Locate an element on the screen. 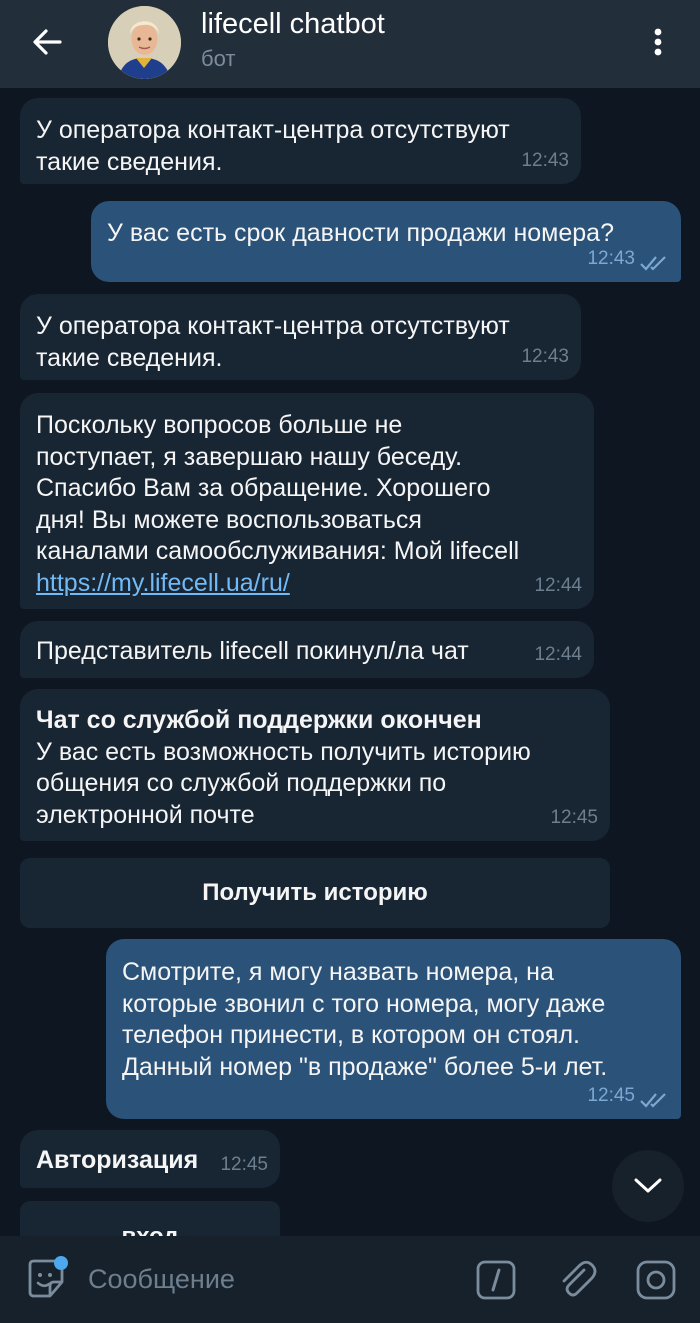 Image resolution: width=700 pixels, height=1323 pixels. attach-button is located at coordinates (577, 1279).